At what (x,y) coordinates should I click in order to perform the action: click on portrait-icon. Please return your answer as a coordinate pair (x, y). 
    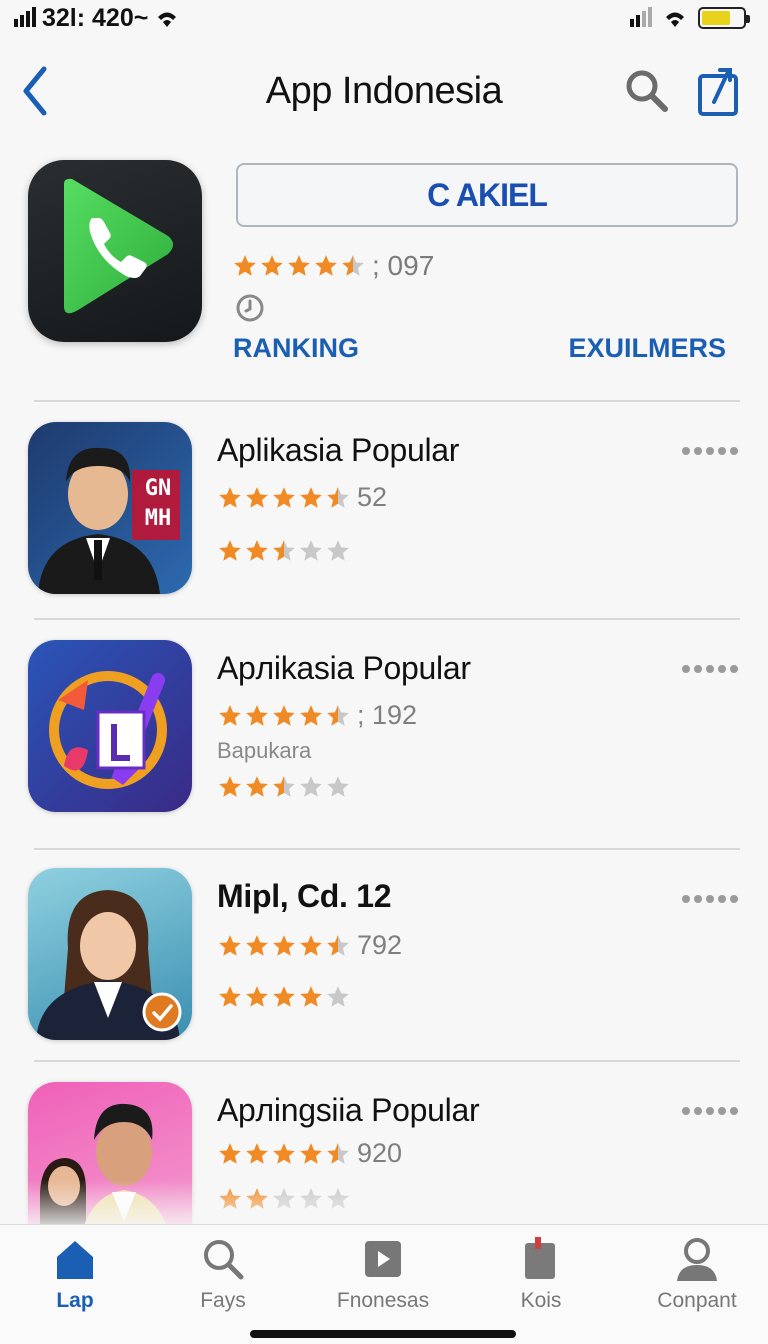
    Looking at the image, I should click on (109, 965).